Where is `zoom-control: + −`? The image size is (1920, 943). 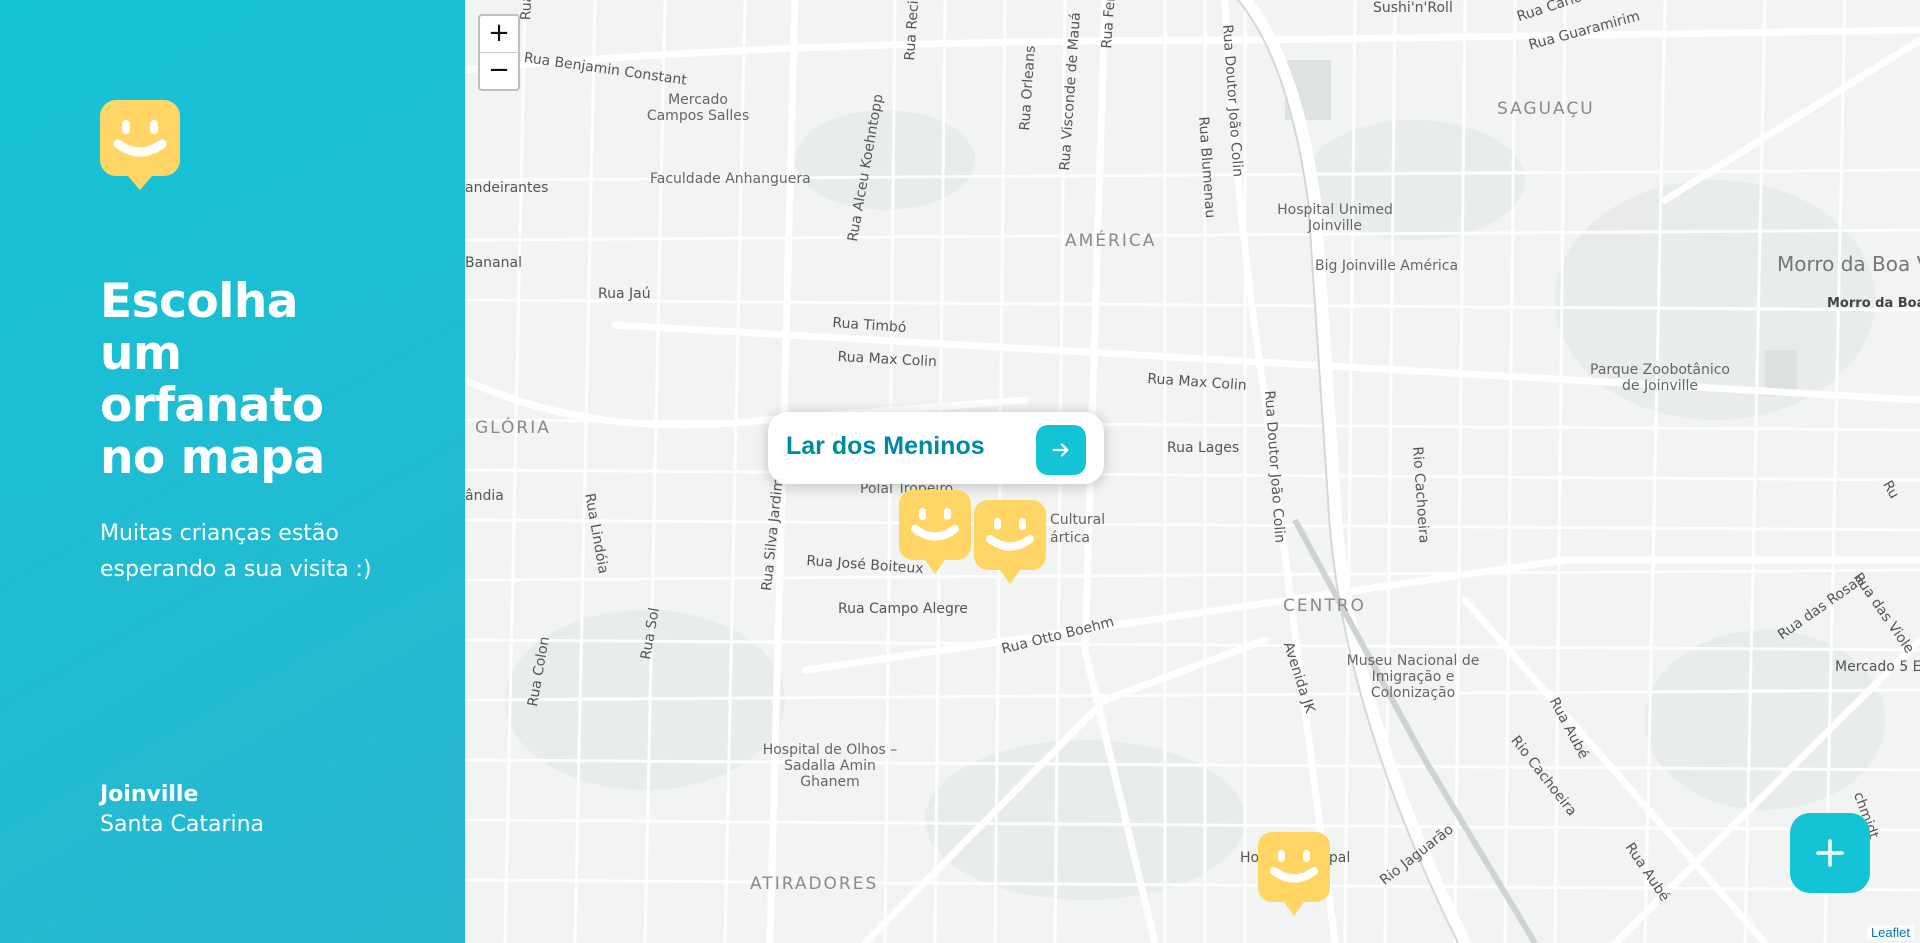 zoom-control: + − is located at coordinates (499, 52).